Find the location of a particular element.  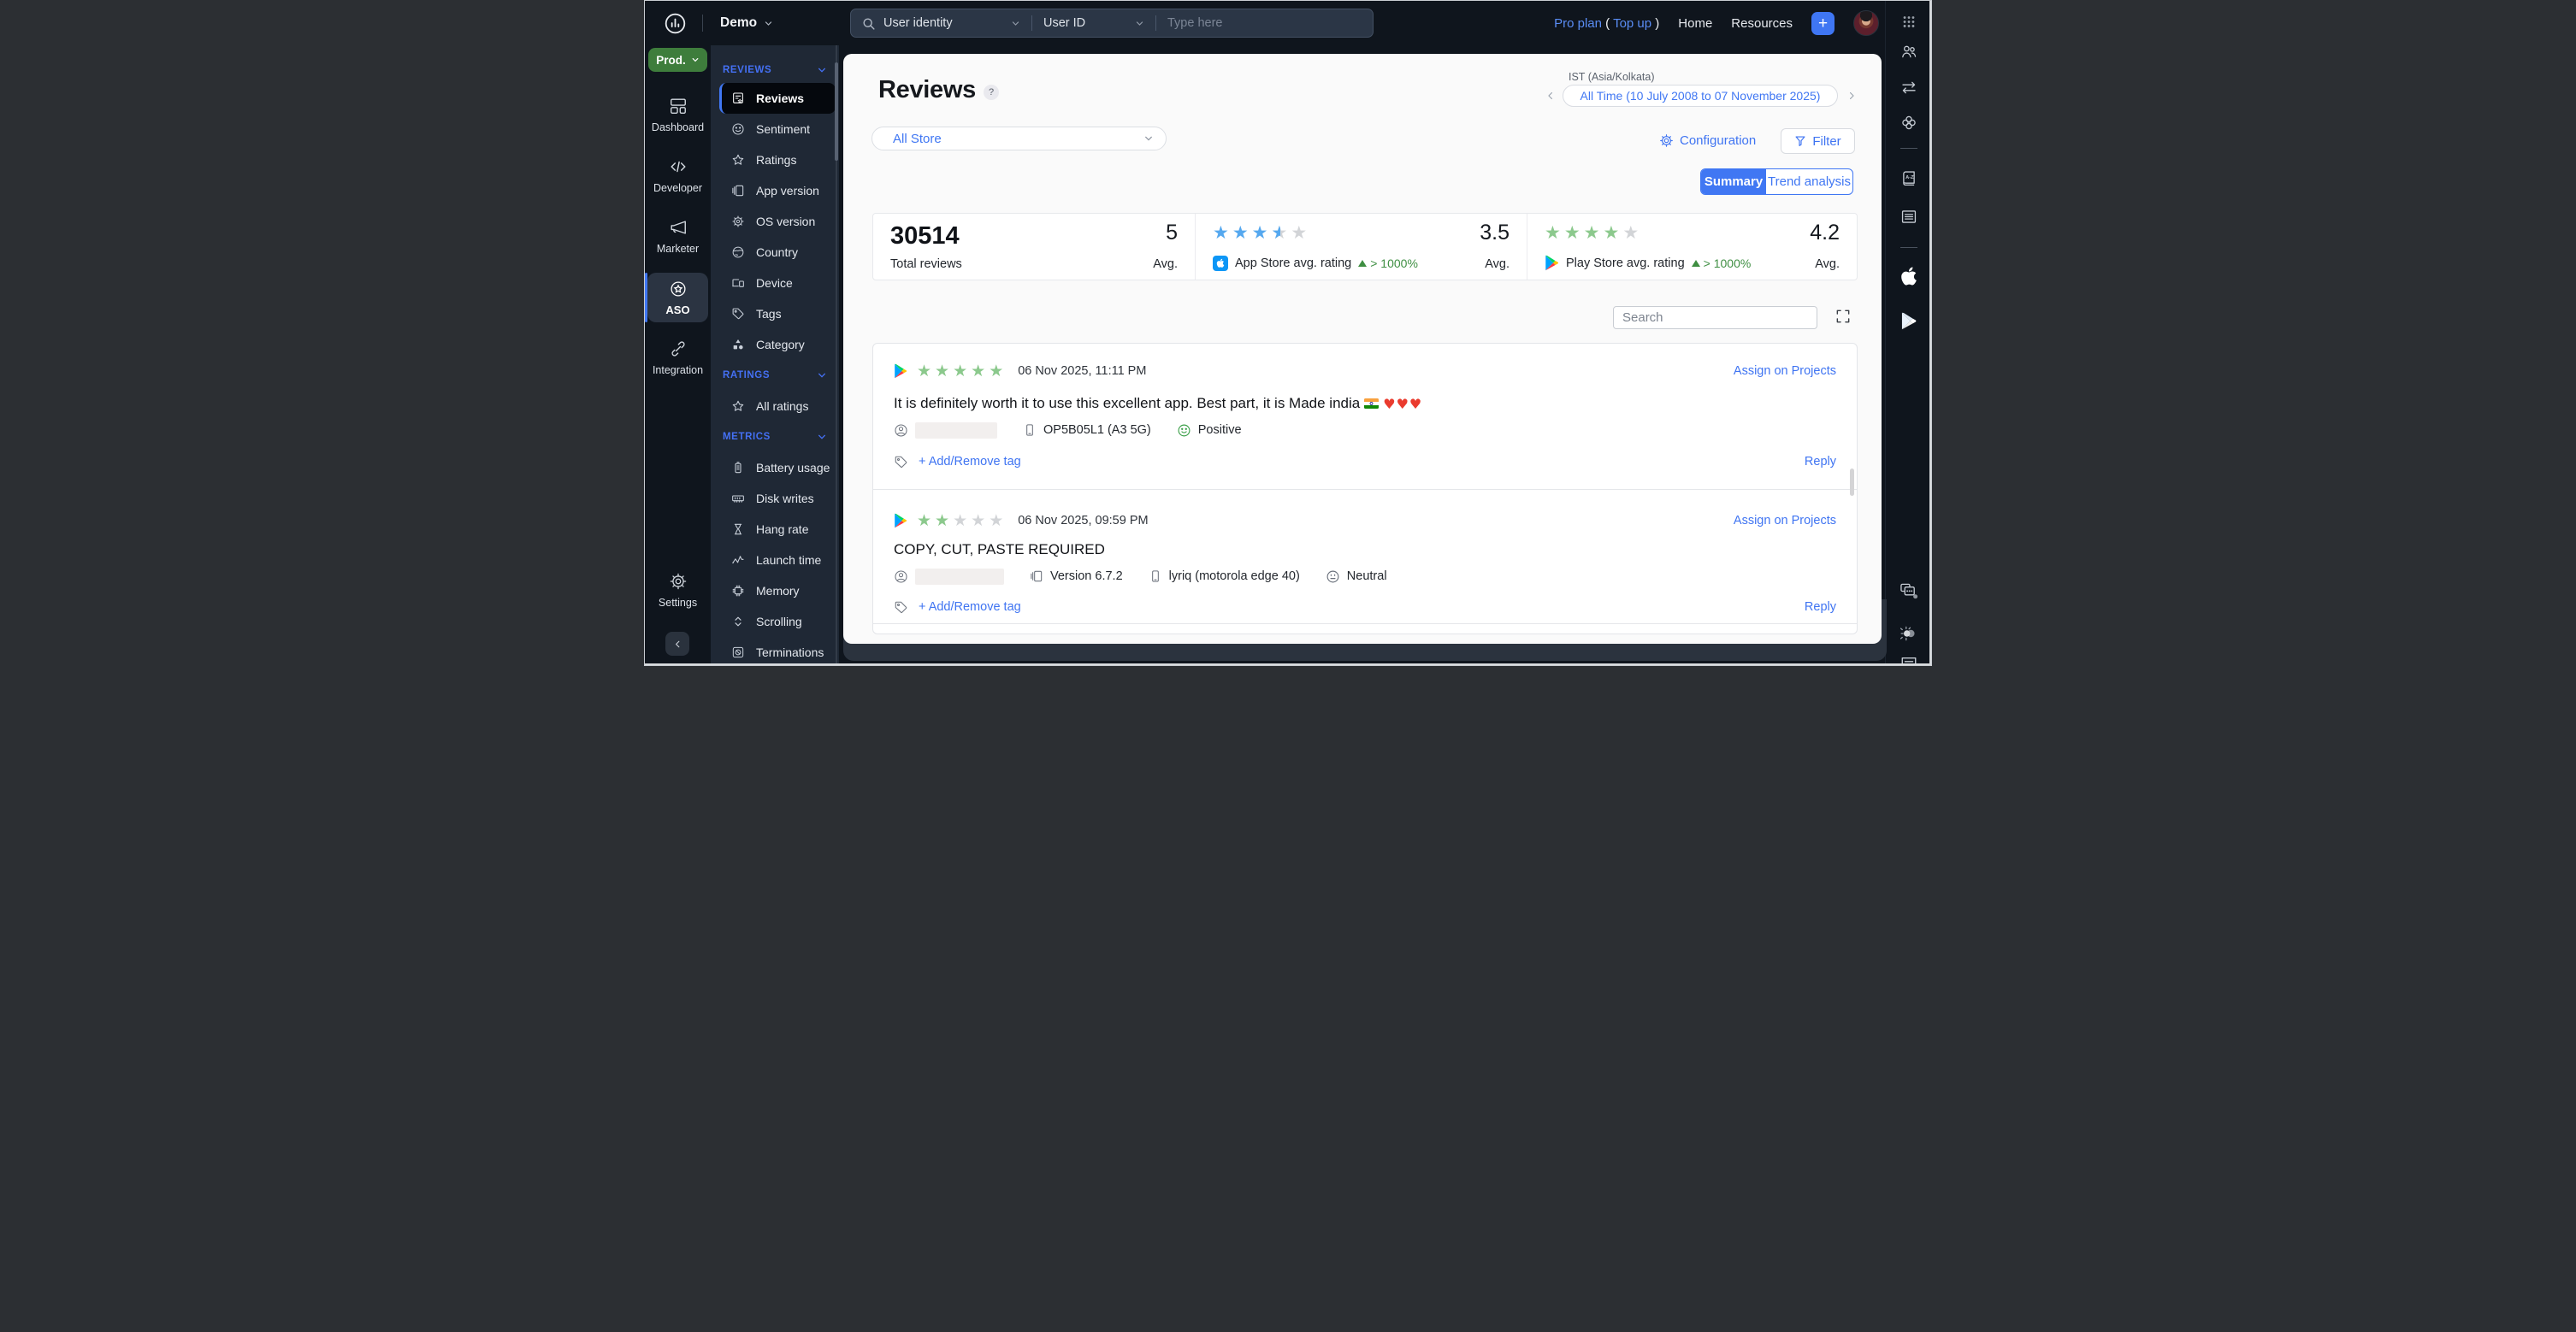

sidebar-item-device: Device is located at coordinates (775, 283).